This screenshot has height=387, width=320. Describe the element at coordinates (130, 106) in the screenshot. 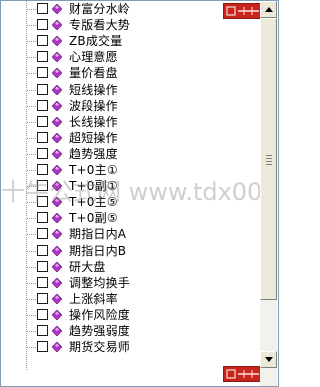

I see `tree-item: 波段操作` at that location.